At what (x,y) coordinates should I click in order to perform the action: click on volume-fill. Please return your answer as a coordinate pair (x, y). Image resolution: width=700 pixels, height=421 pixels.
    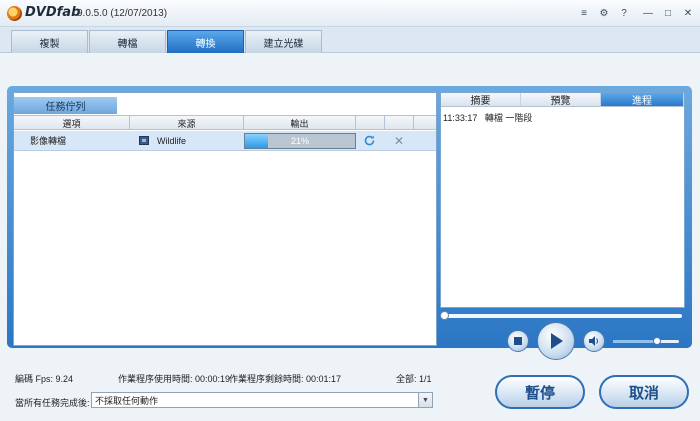
    Looking at the image, I should click on (635, 341).